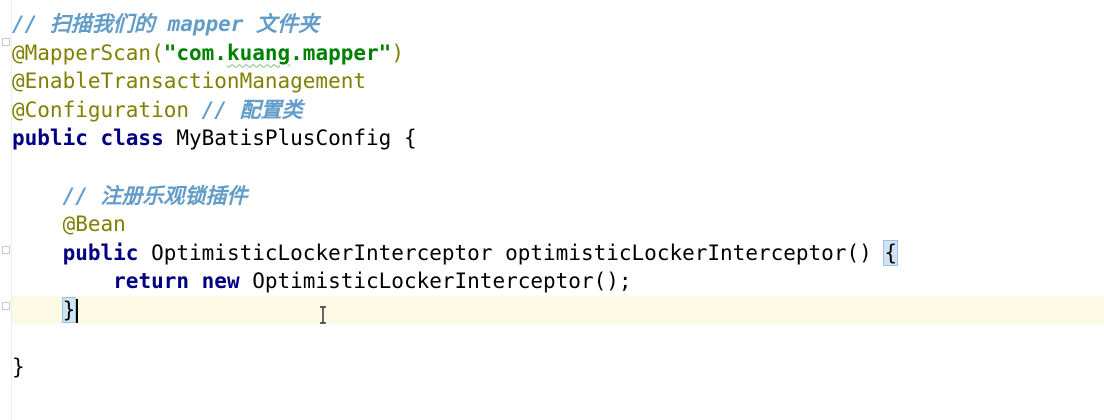 The width and height of the screenshot is (1104, 420). What do you see at coordinates (891, 252) in the screenshot?
I see `code-token-brace-match: {` at bounding box center [891, 252].